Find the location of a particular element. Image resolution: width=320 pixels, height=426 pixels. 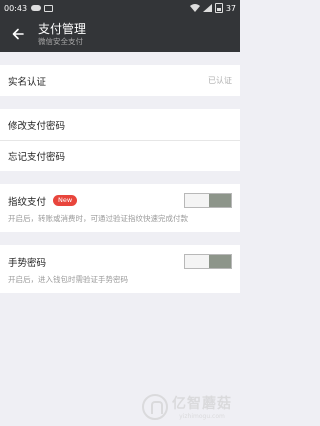

app-header: 支付管理 微信安全支付 is located at coordinates (120, 34).